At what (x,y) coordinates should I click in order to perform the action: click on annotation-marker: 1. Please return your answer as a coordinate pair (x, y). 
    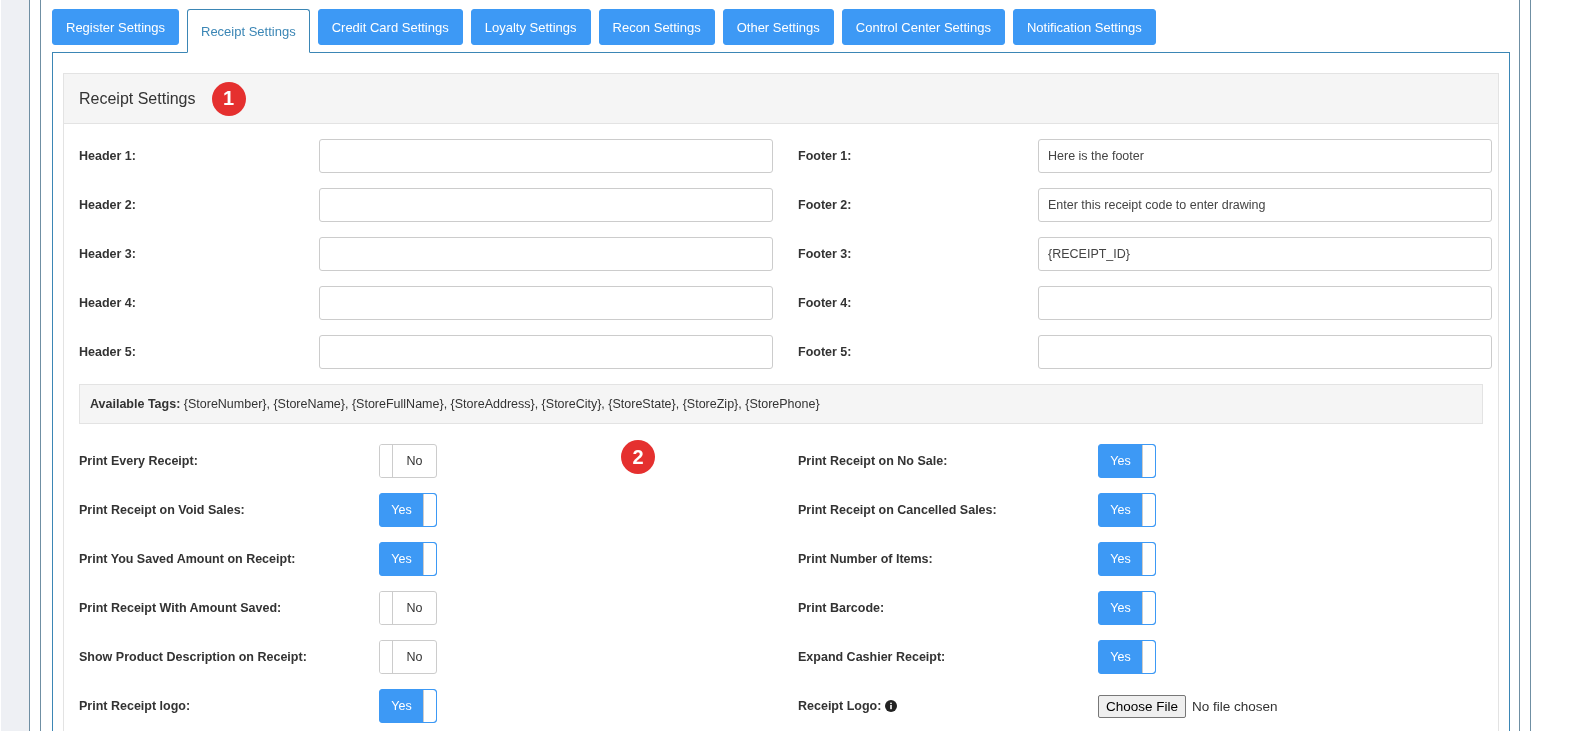
    Looking at the image, I should click on (228, 98).